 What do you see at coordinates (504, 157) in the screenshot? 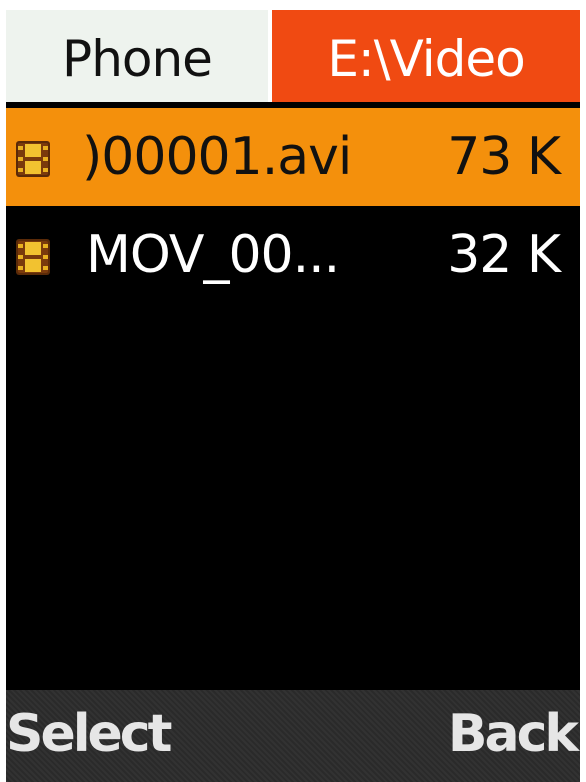
I see `file-size: 73 K` at bounding box center [504, 157].